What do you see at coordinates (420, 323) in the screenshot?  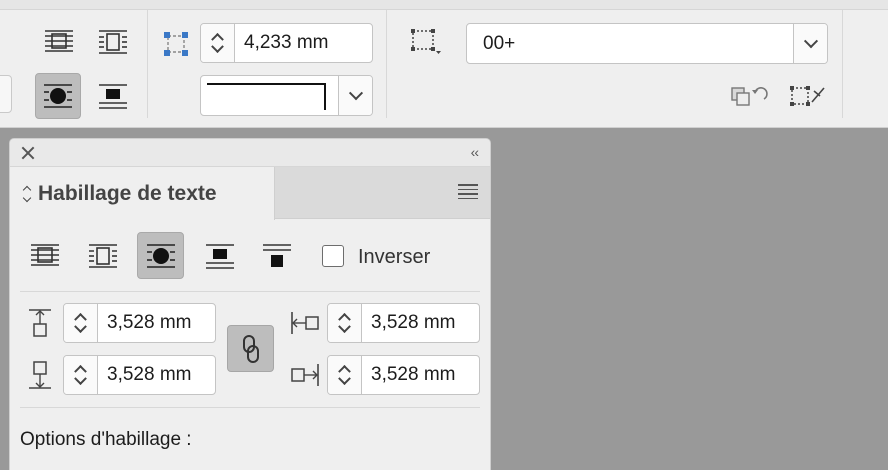 I see `left-offset-value: 3,528 mm` at bounding box center [420, 323].